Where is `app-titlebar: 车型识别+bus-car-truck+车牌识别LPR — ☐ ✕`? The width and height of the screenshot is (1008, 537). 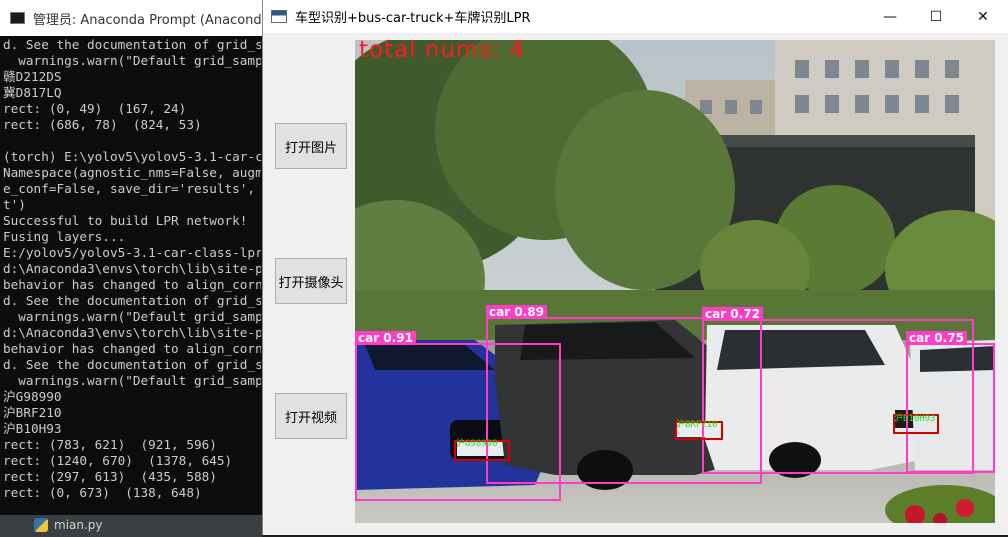 app-titlebar: 车型识别+bus-car-truck+车牌识别LPR — ☐ ✕ is located at coordinates (635, 16).